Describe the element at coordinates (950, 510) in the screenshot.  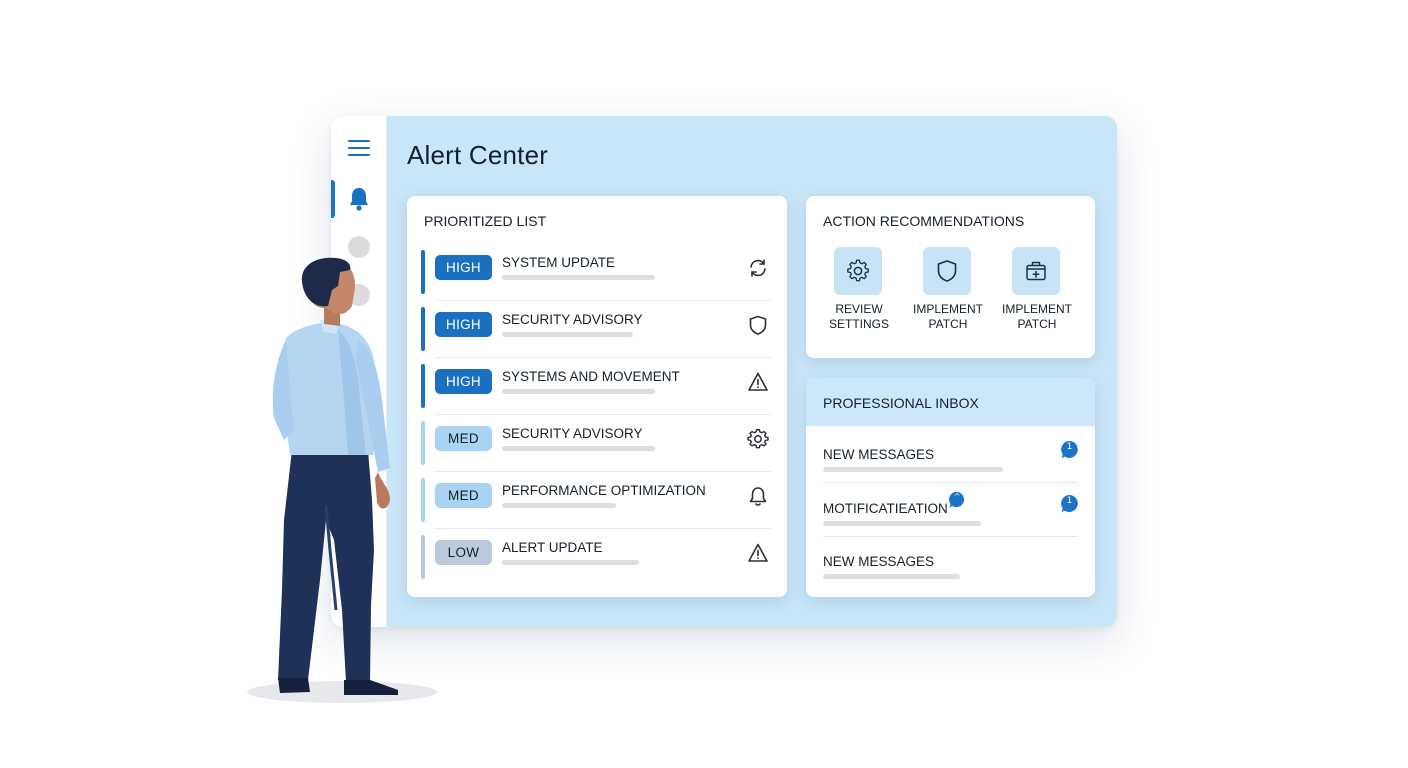
I see `inbox-item: MOTIFICATIEATION ^ 1` at that location.